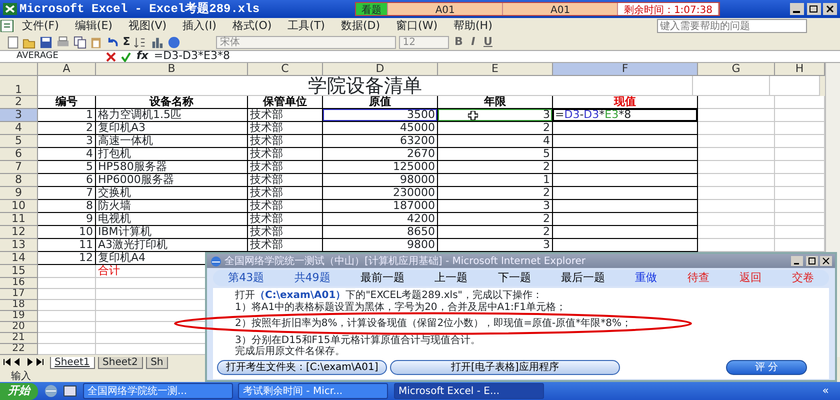 The width and height of the screenshot is (840, 400). Describe the element at coordinates (488, 42) in the screenshot. I see `style-button: U` at that location.